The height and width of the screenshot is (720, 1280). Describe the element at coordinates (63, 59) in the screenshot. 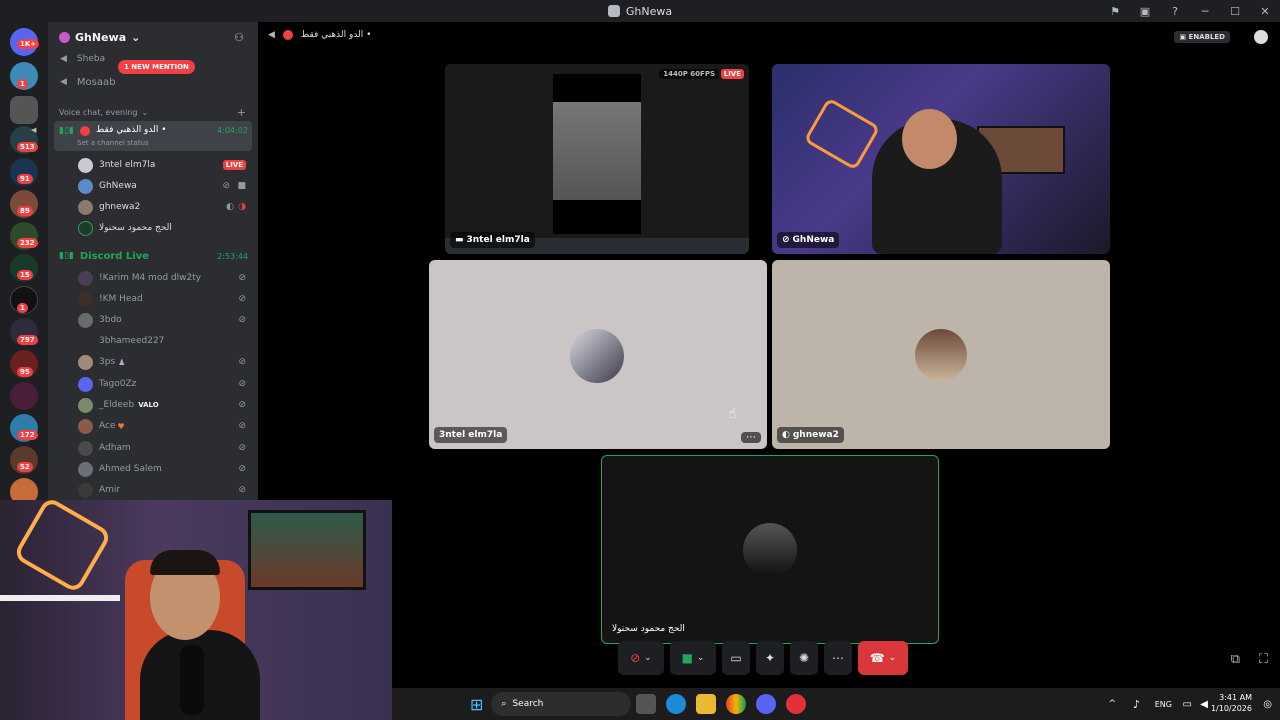

I see `speaker-icon: ◀` at that location.